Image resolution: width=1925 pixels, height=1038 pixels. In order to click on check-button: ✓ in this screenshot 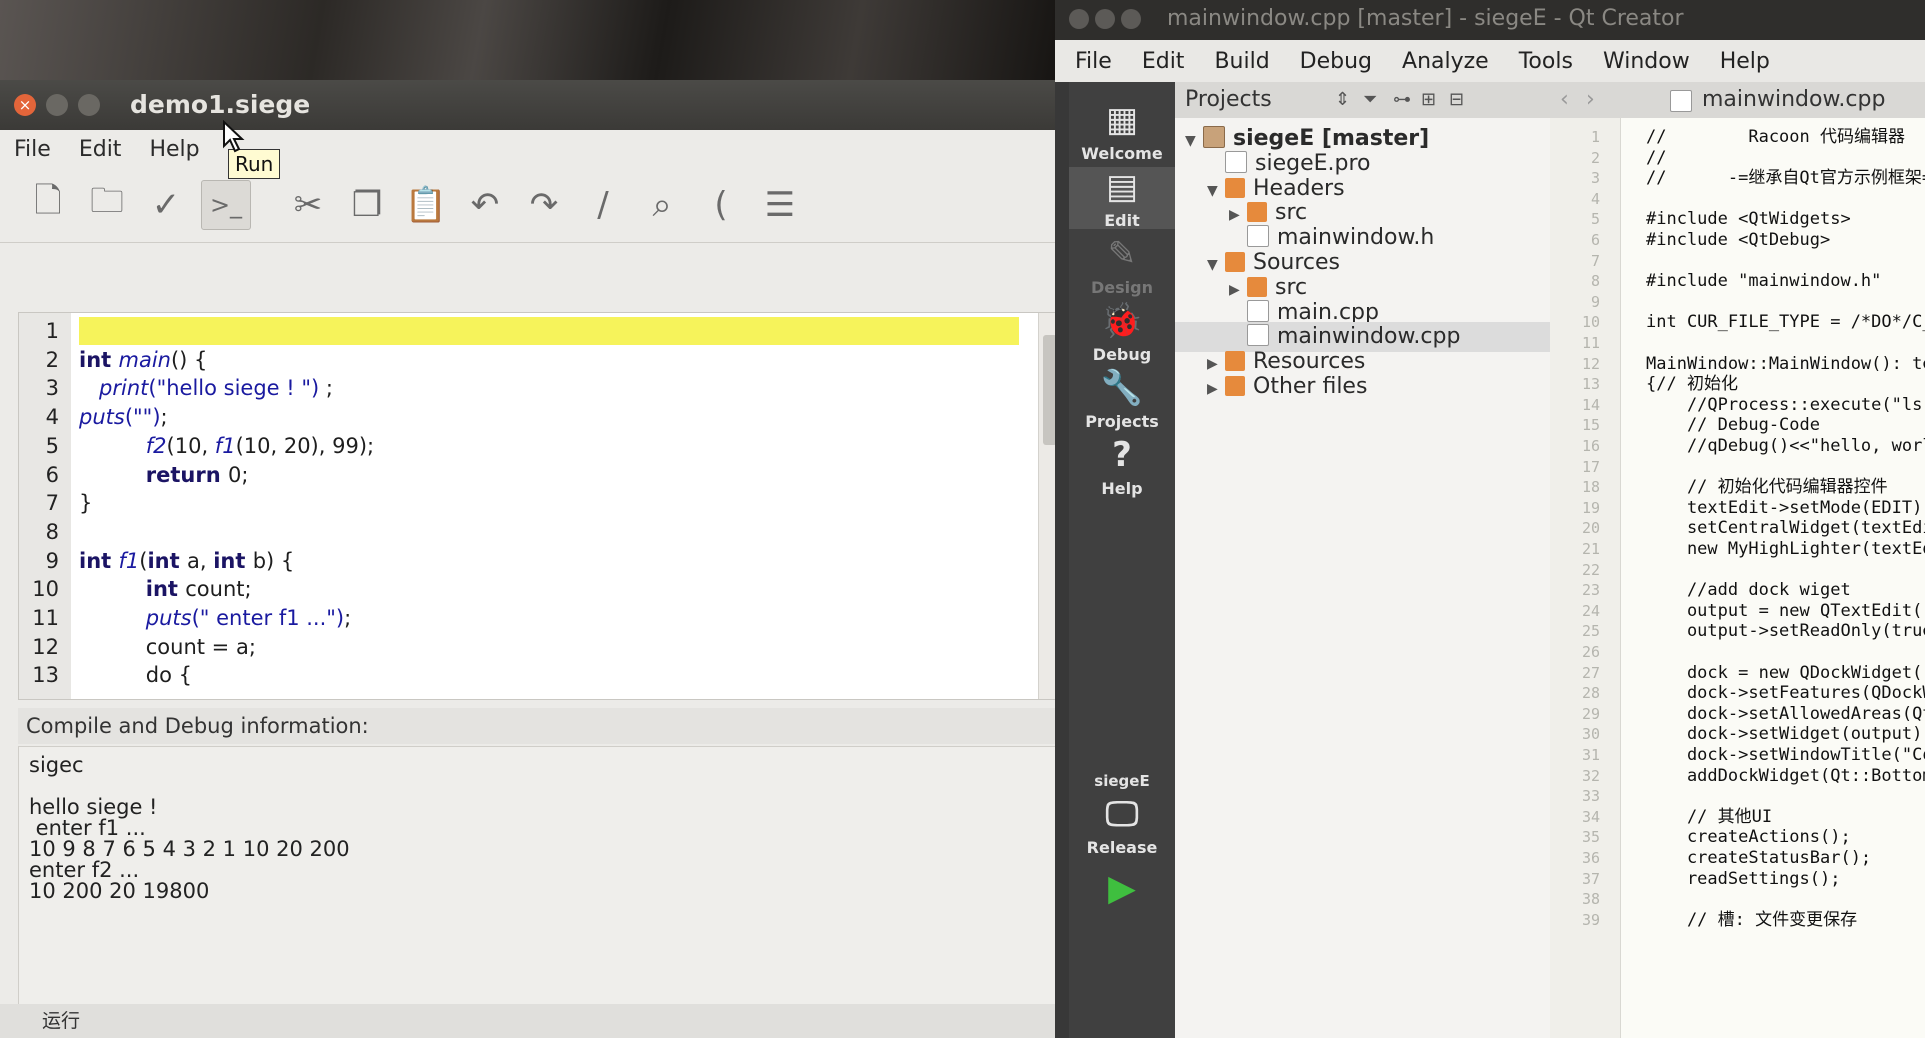, I will do `click(166, 205)`.